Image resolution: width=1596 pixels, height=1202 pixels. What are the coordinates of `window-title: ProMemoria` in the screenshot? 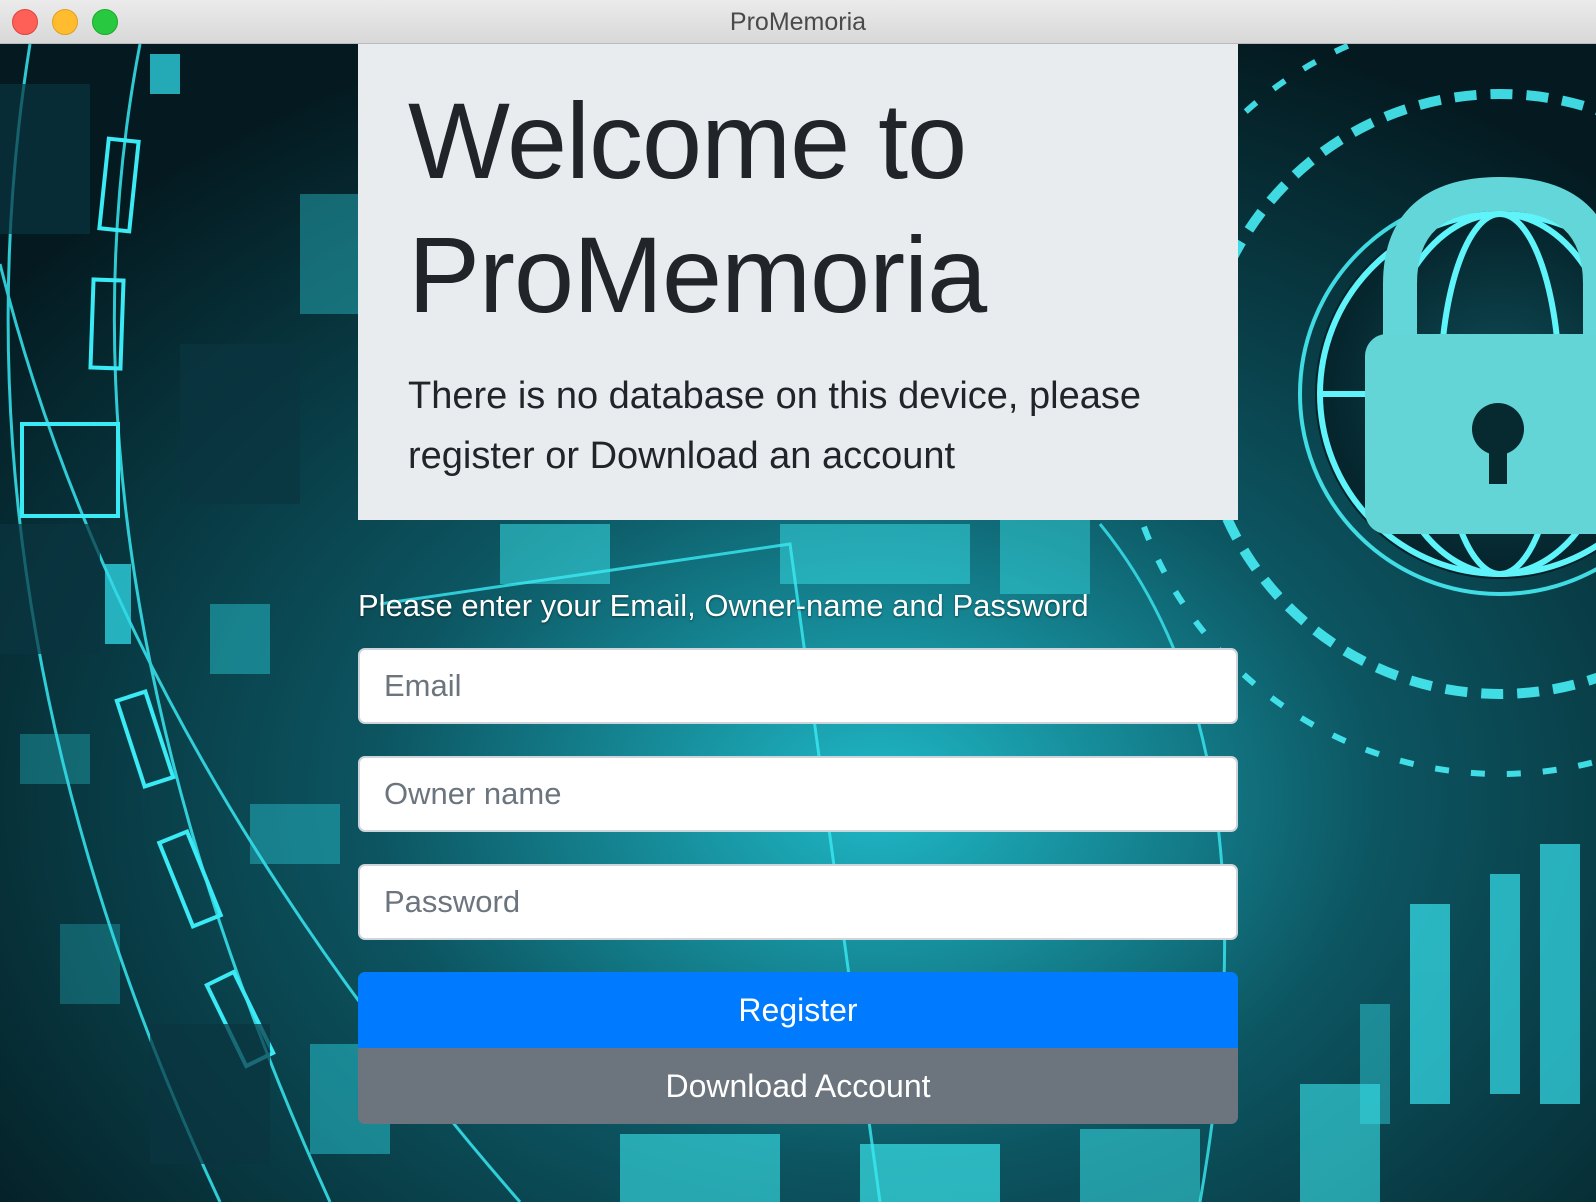 It's located at (798, 22).